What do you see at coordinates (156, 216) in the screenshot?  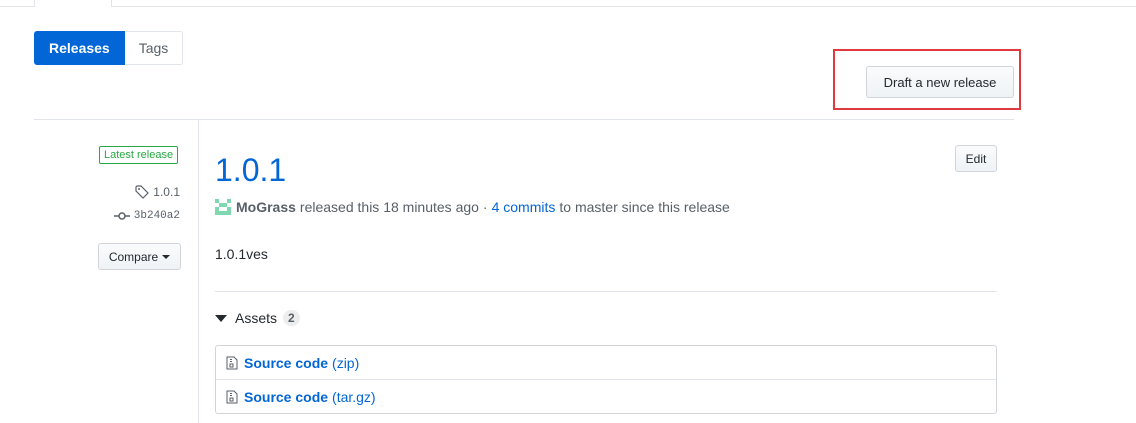 I see `commit-sha: 3b240a2` at bounding box center [156, 216].